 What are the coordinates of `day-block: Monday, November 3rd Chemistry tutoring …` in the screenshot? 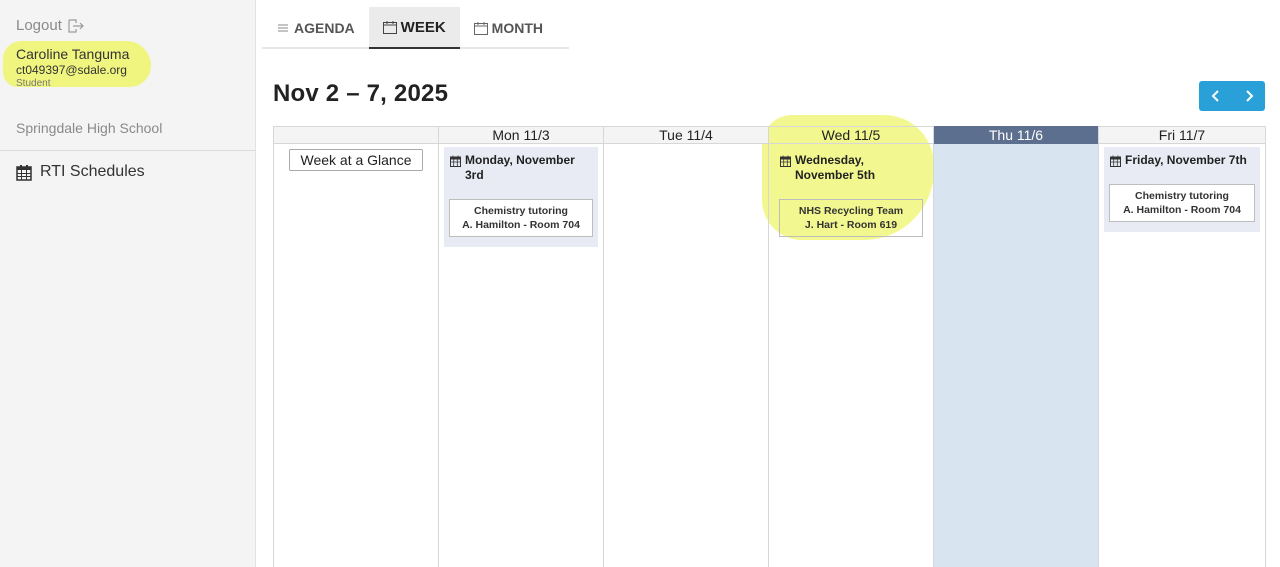 It's located at (521, 197).